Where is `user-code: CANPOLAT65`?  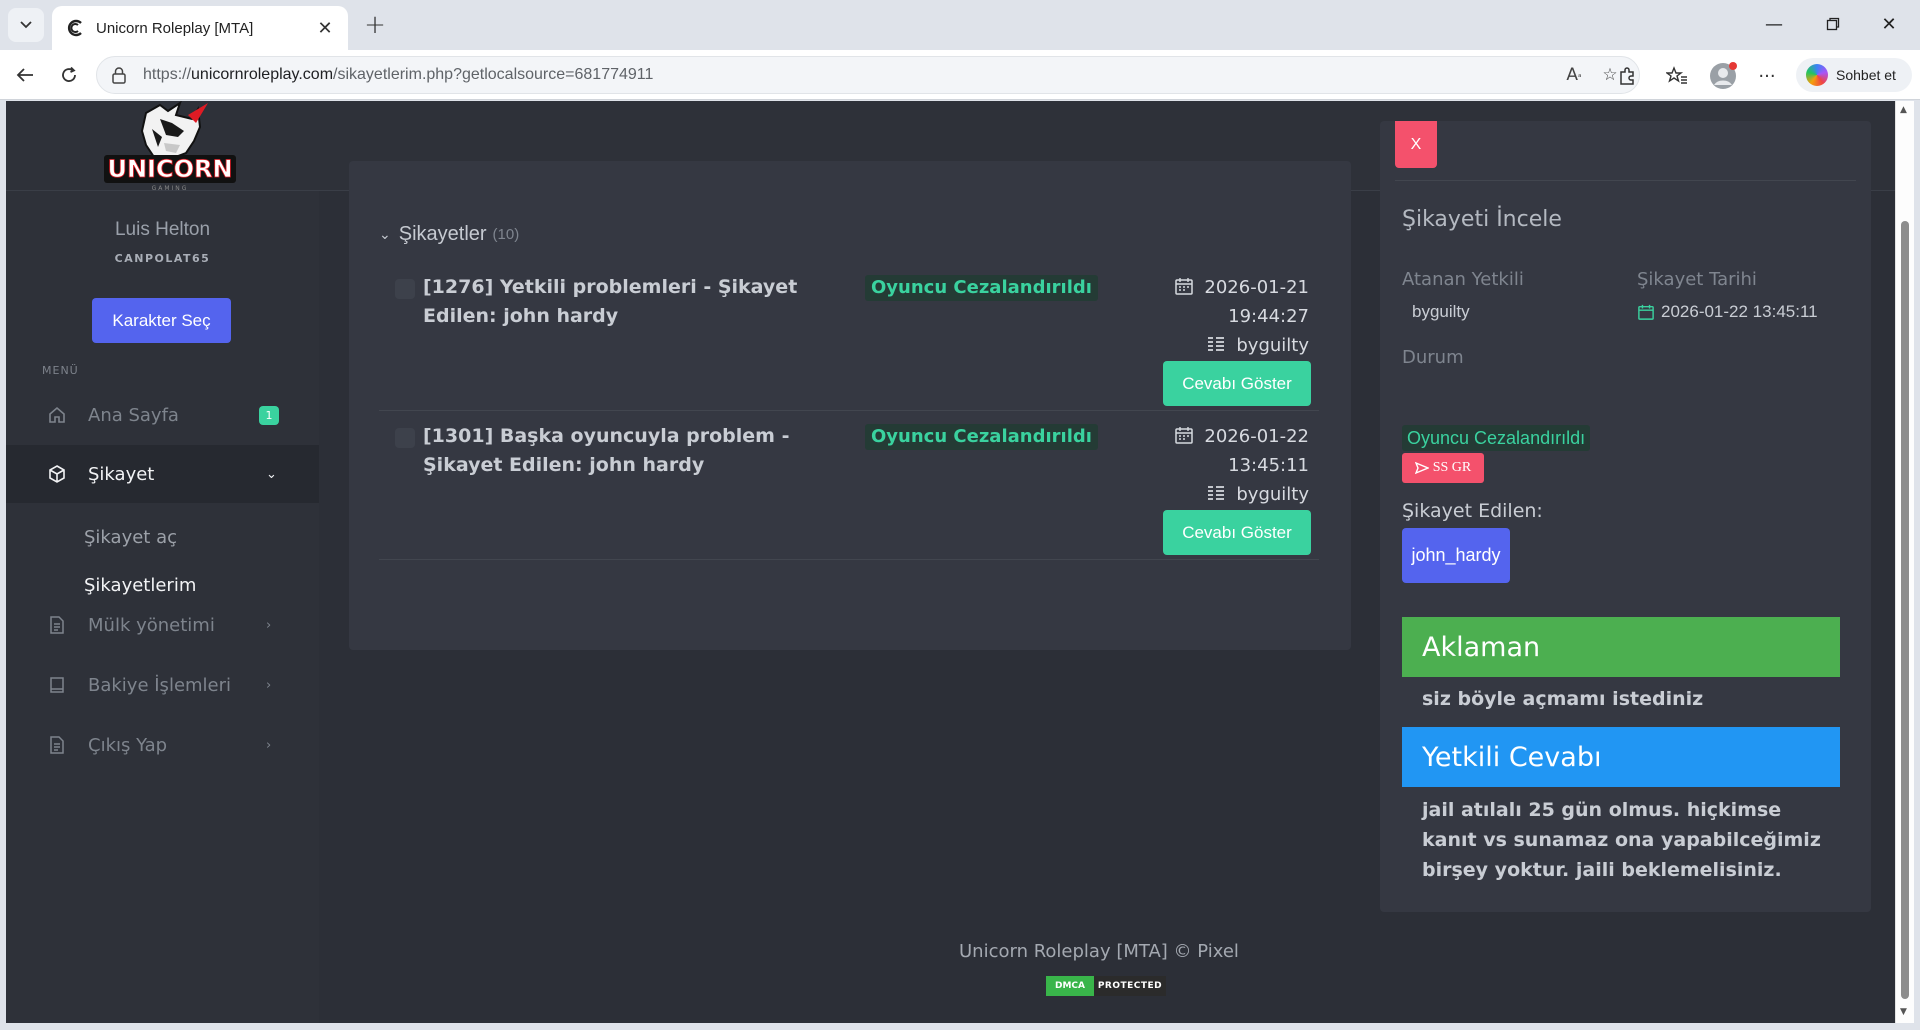
user-code: CANPOLAT65 is located at coordinates (162, 258).